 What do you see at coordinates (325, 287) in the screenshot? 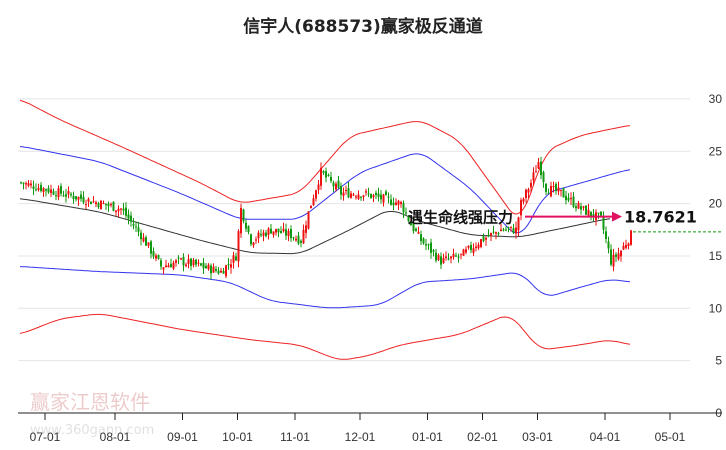
I see `lower_blue-line` at bounding box center [325, 287].